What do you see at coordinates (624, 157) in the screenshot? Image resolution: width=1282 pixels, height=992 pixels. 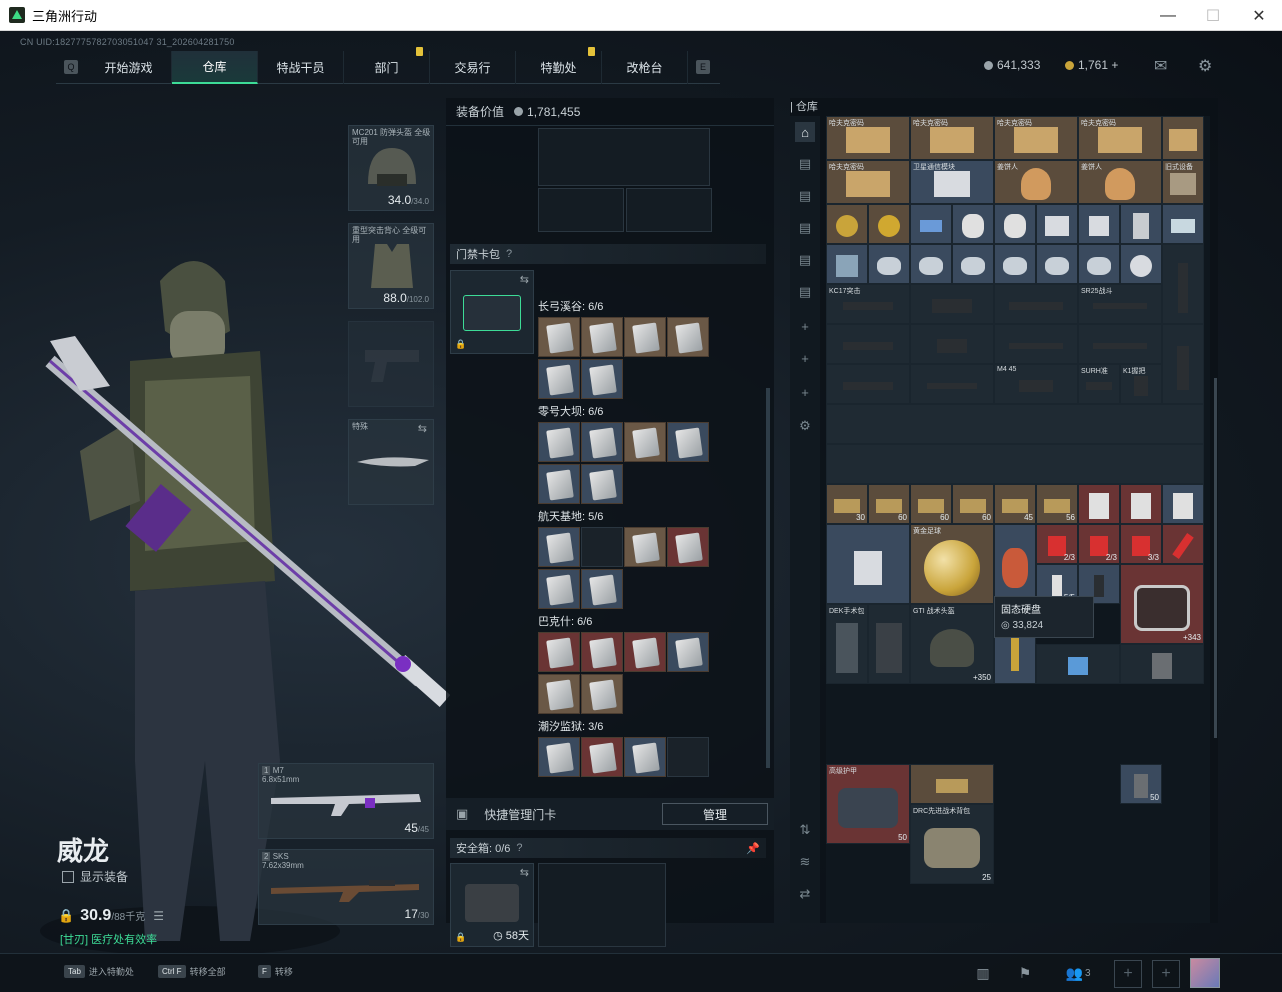 I see `backpack-grid` at bounding box center [624, 157].